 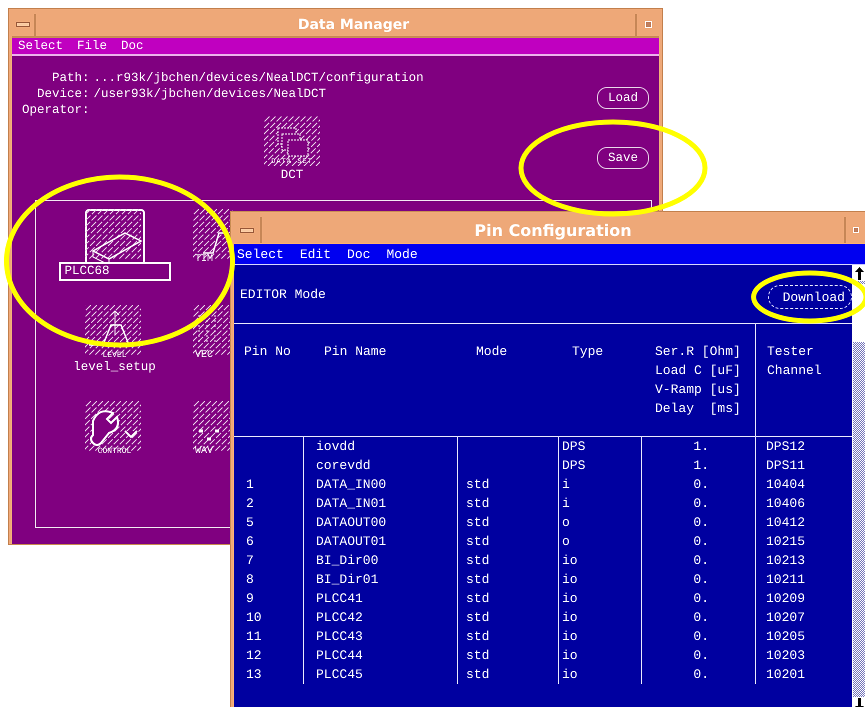 I want to click on mode-label: EDITOR Mode, so click(x=283, y=294).